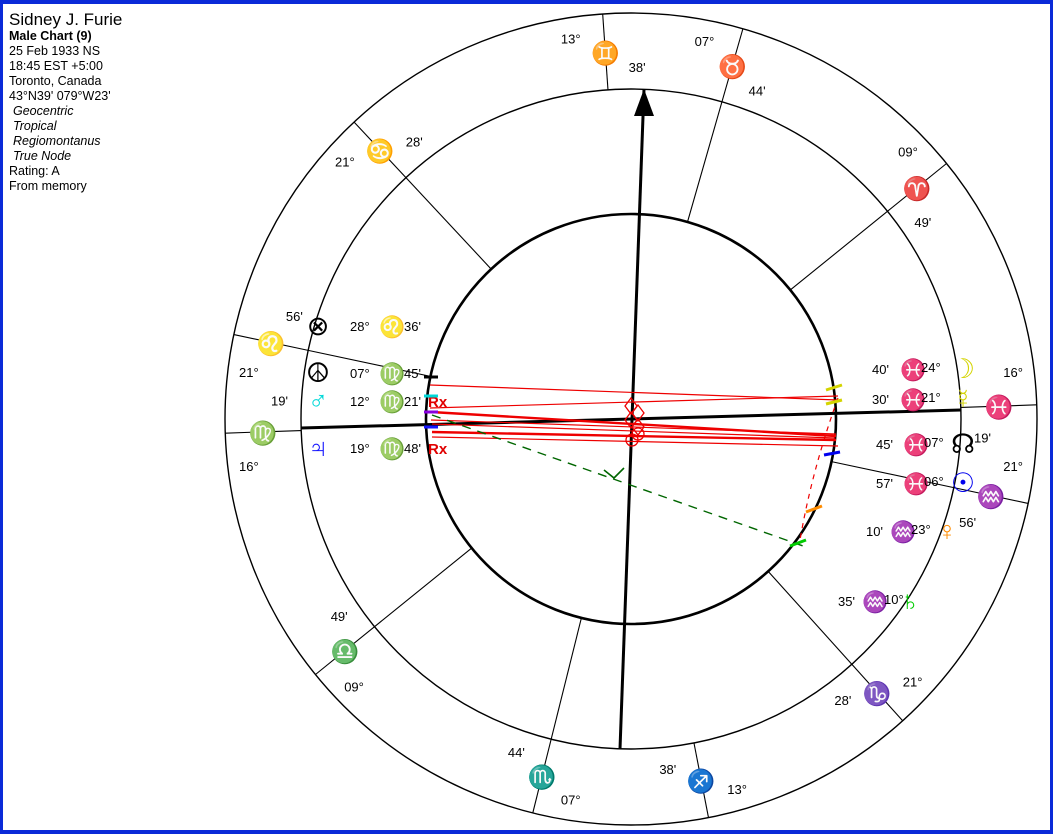 This screenshot has width=1053, height=834. What do you see at coordinates (810, 617) in the screenshot?
I see `house-line-c5` at bounding box center [810, 617].